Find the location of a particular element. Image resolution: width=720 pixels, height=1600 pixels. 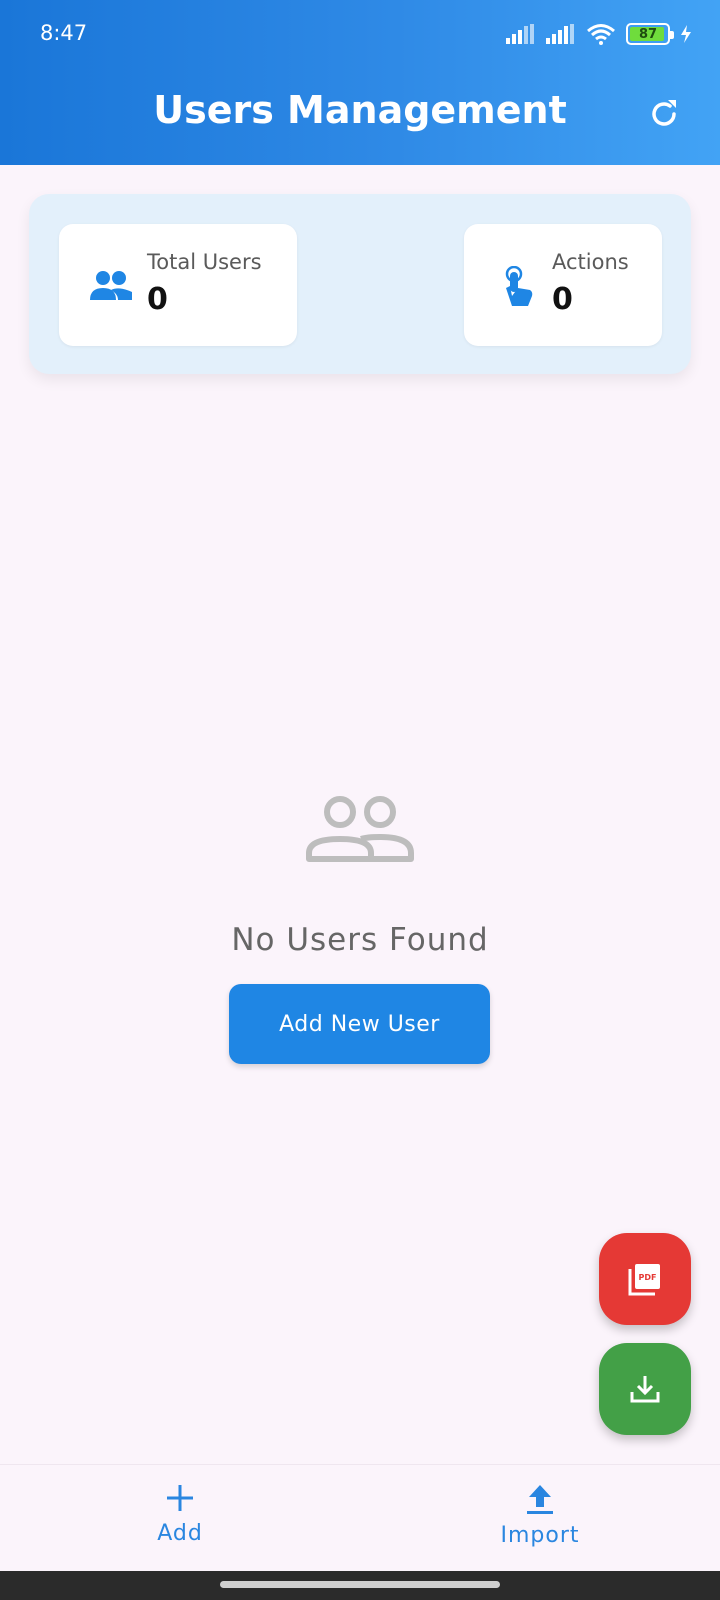

export-pdf-button: PDF is located at coordinates (645, 1279).